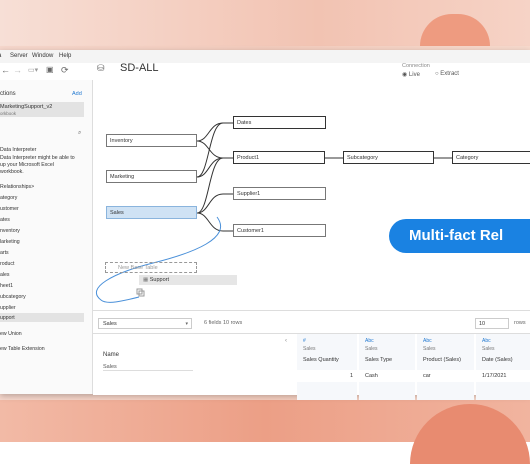  I want to click on name-column-header: Name, so click(111, 355).